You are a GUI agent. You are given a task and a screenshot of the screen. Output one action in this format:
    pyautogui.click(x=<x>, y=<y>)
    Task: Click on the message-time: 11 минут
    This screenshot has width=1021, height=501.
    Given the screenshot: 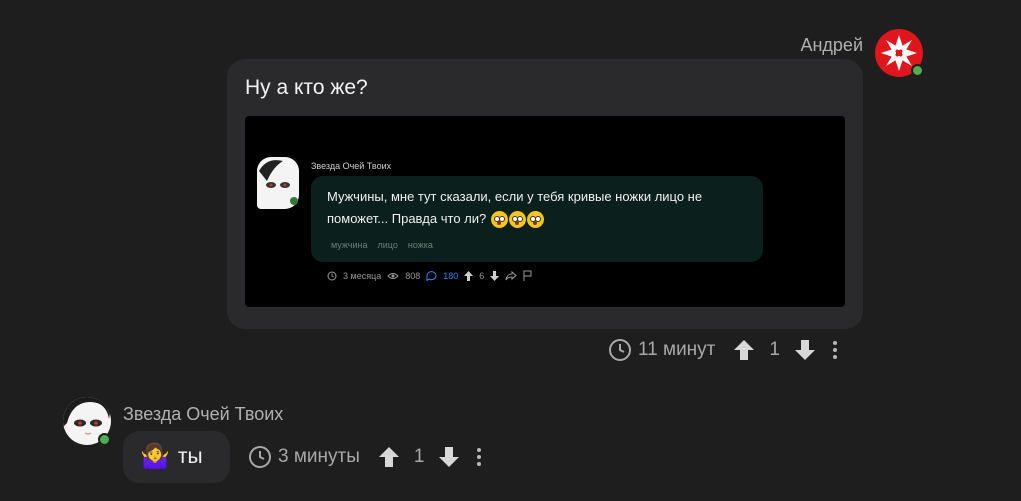 What is the action you would take?
    pyautogui.click(x=676, y=350)
    